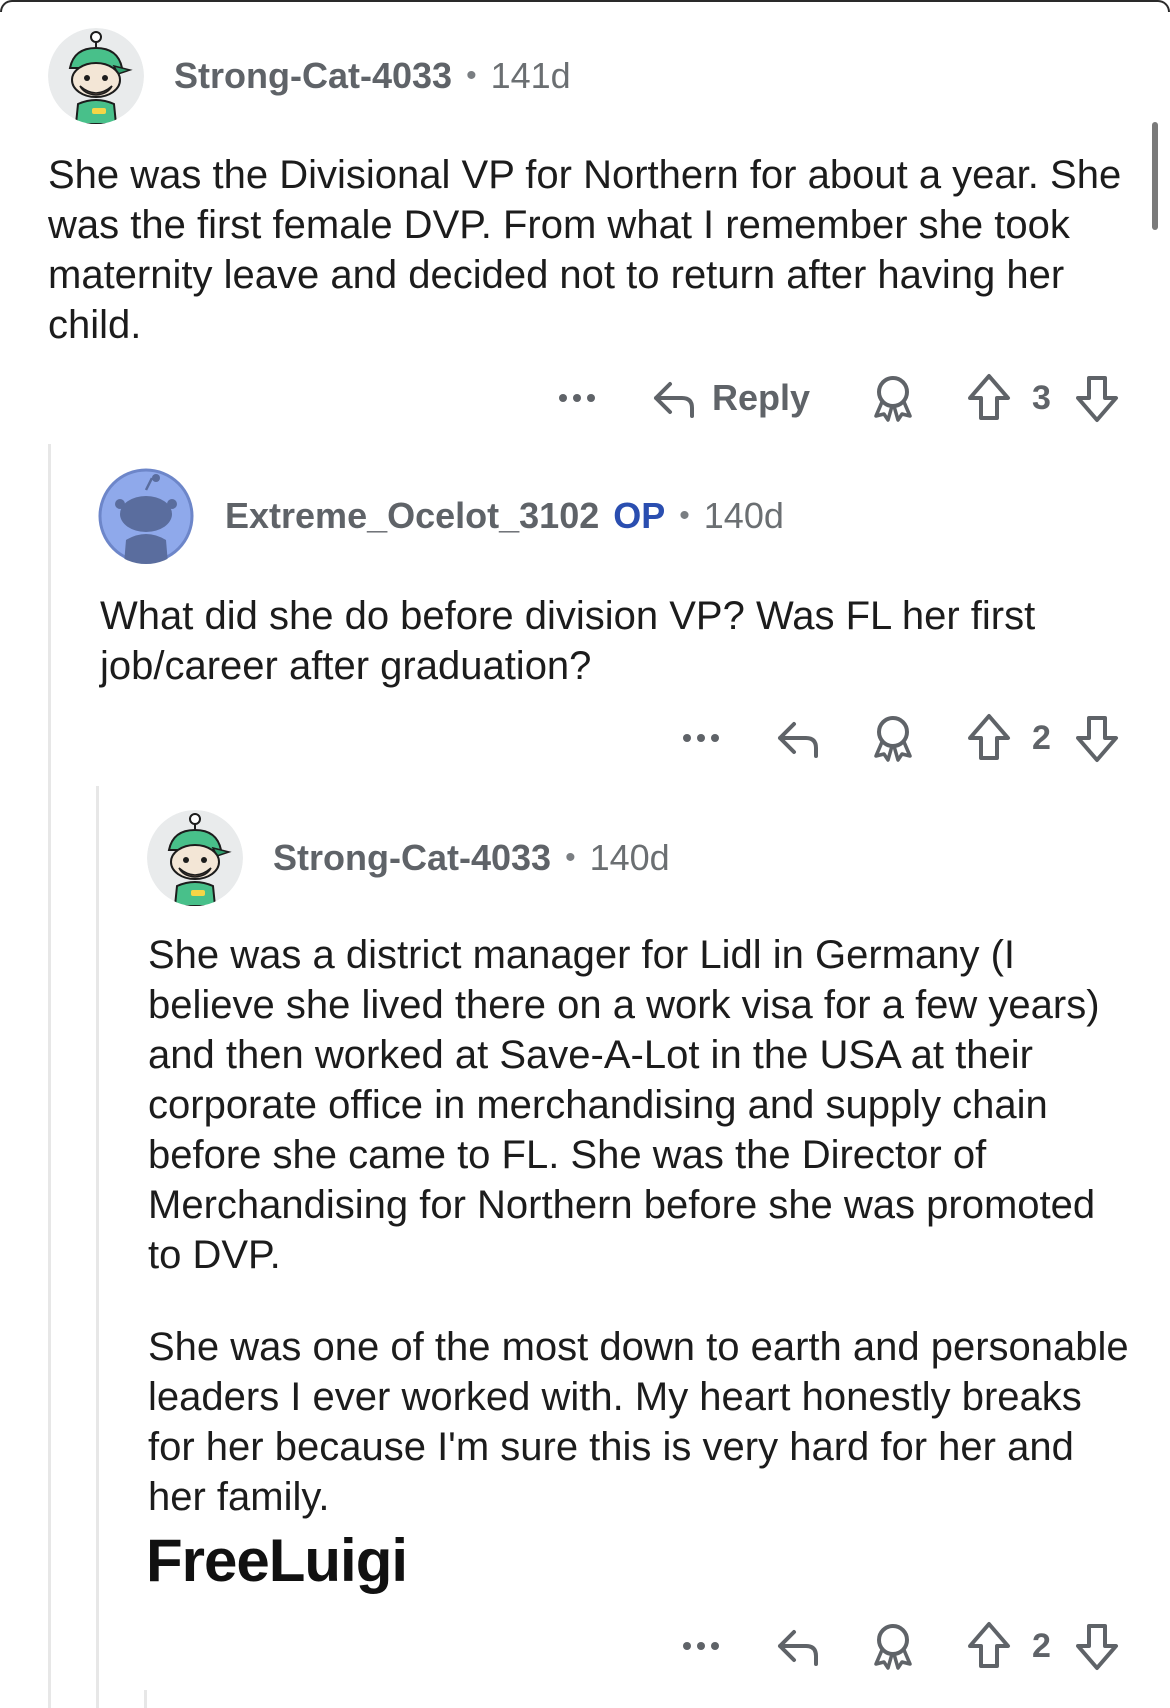 This screenshot has height=1708, width=1170. What do you see at coordinates (412, 516) in the screenshot?
I see `username: Extreme_Ocelot_3102` at bounding box center [412, 516].